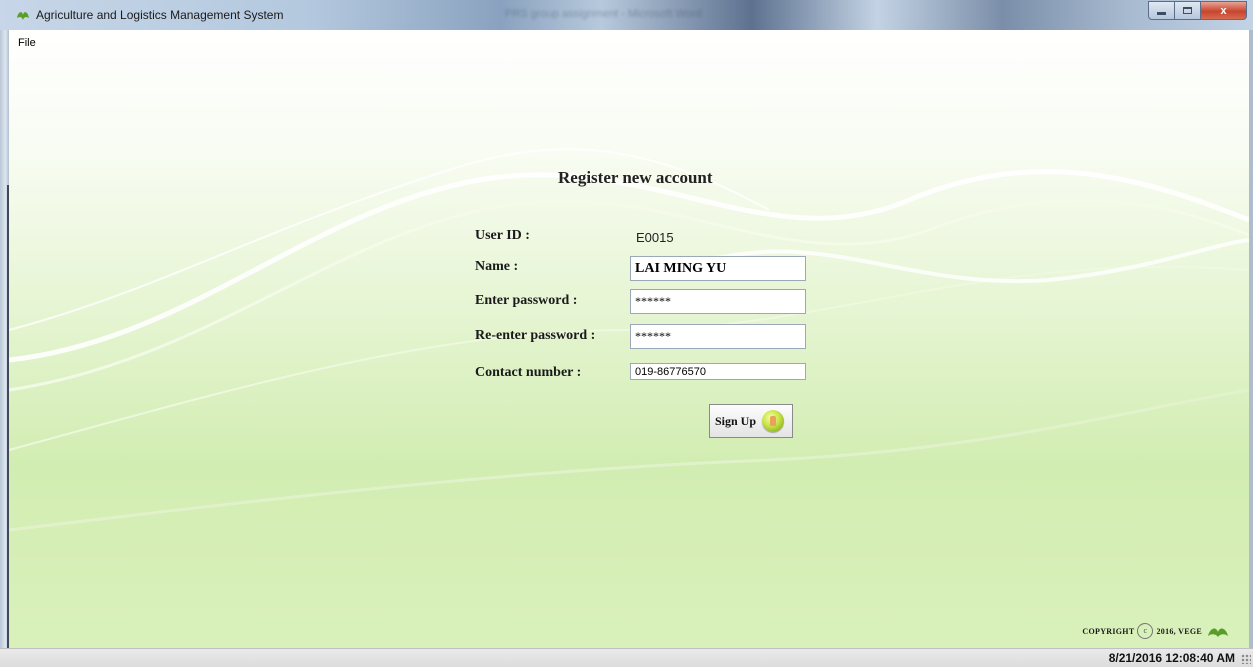  Describe the element at coordinates (502, 235) in the screenshot. I see `user-id-label: User ID :` at that location.